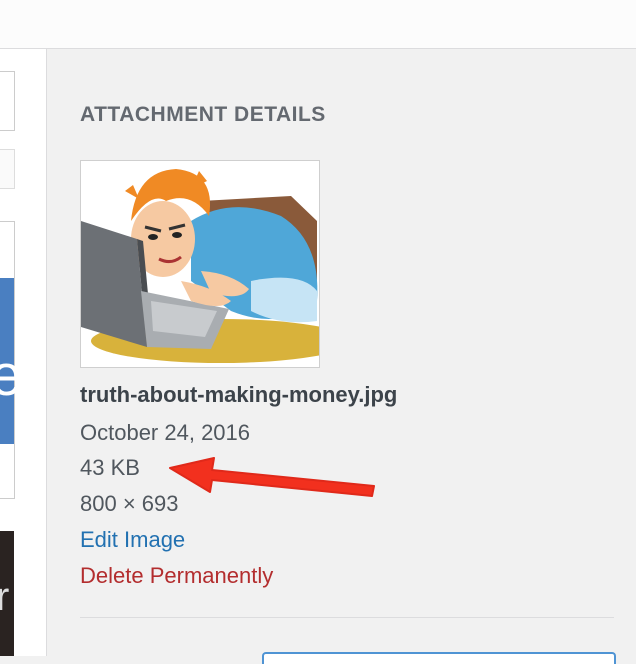  What do you see at coordinates (5, 597) in the screenshot?
I see `thumbnail-glyph: r` at bounding box center [5, 597].